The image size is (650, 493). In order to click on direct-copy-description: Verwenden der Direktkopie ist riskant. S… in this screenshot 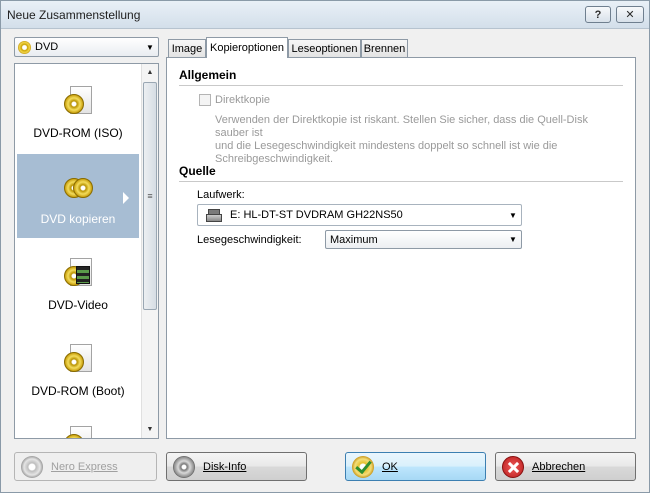, I will do `click(401, 139)`.